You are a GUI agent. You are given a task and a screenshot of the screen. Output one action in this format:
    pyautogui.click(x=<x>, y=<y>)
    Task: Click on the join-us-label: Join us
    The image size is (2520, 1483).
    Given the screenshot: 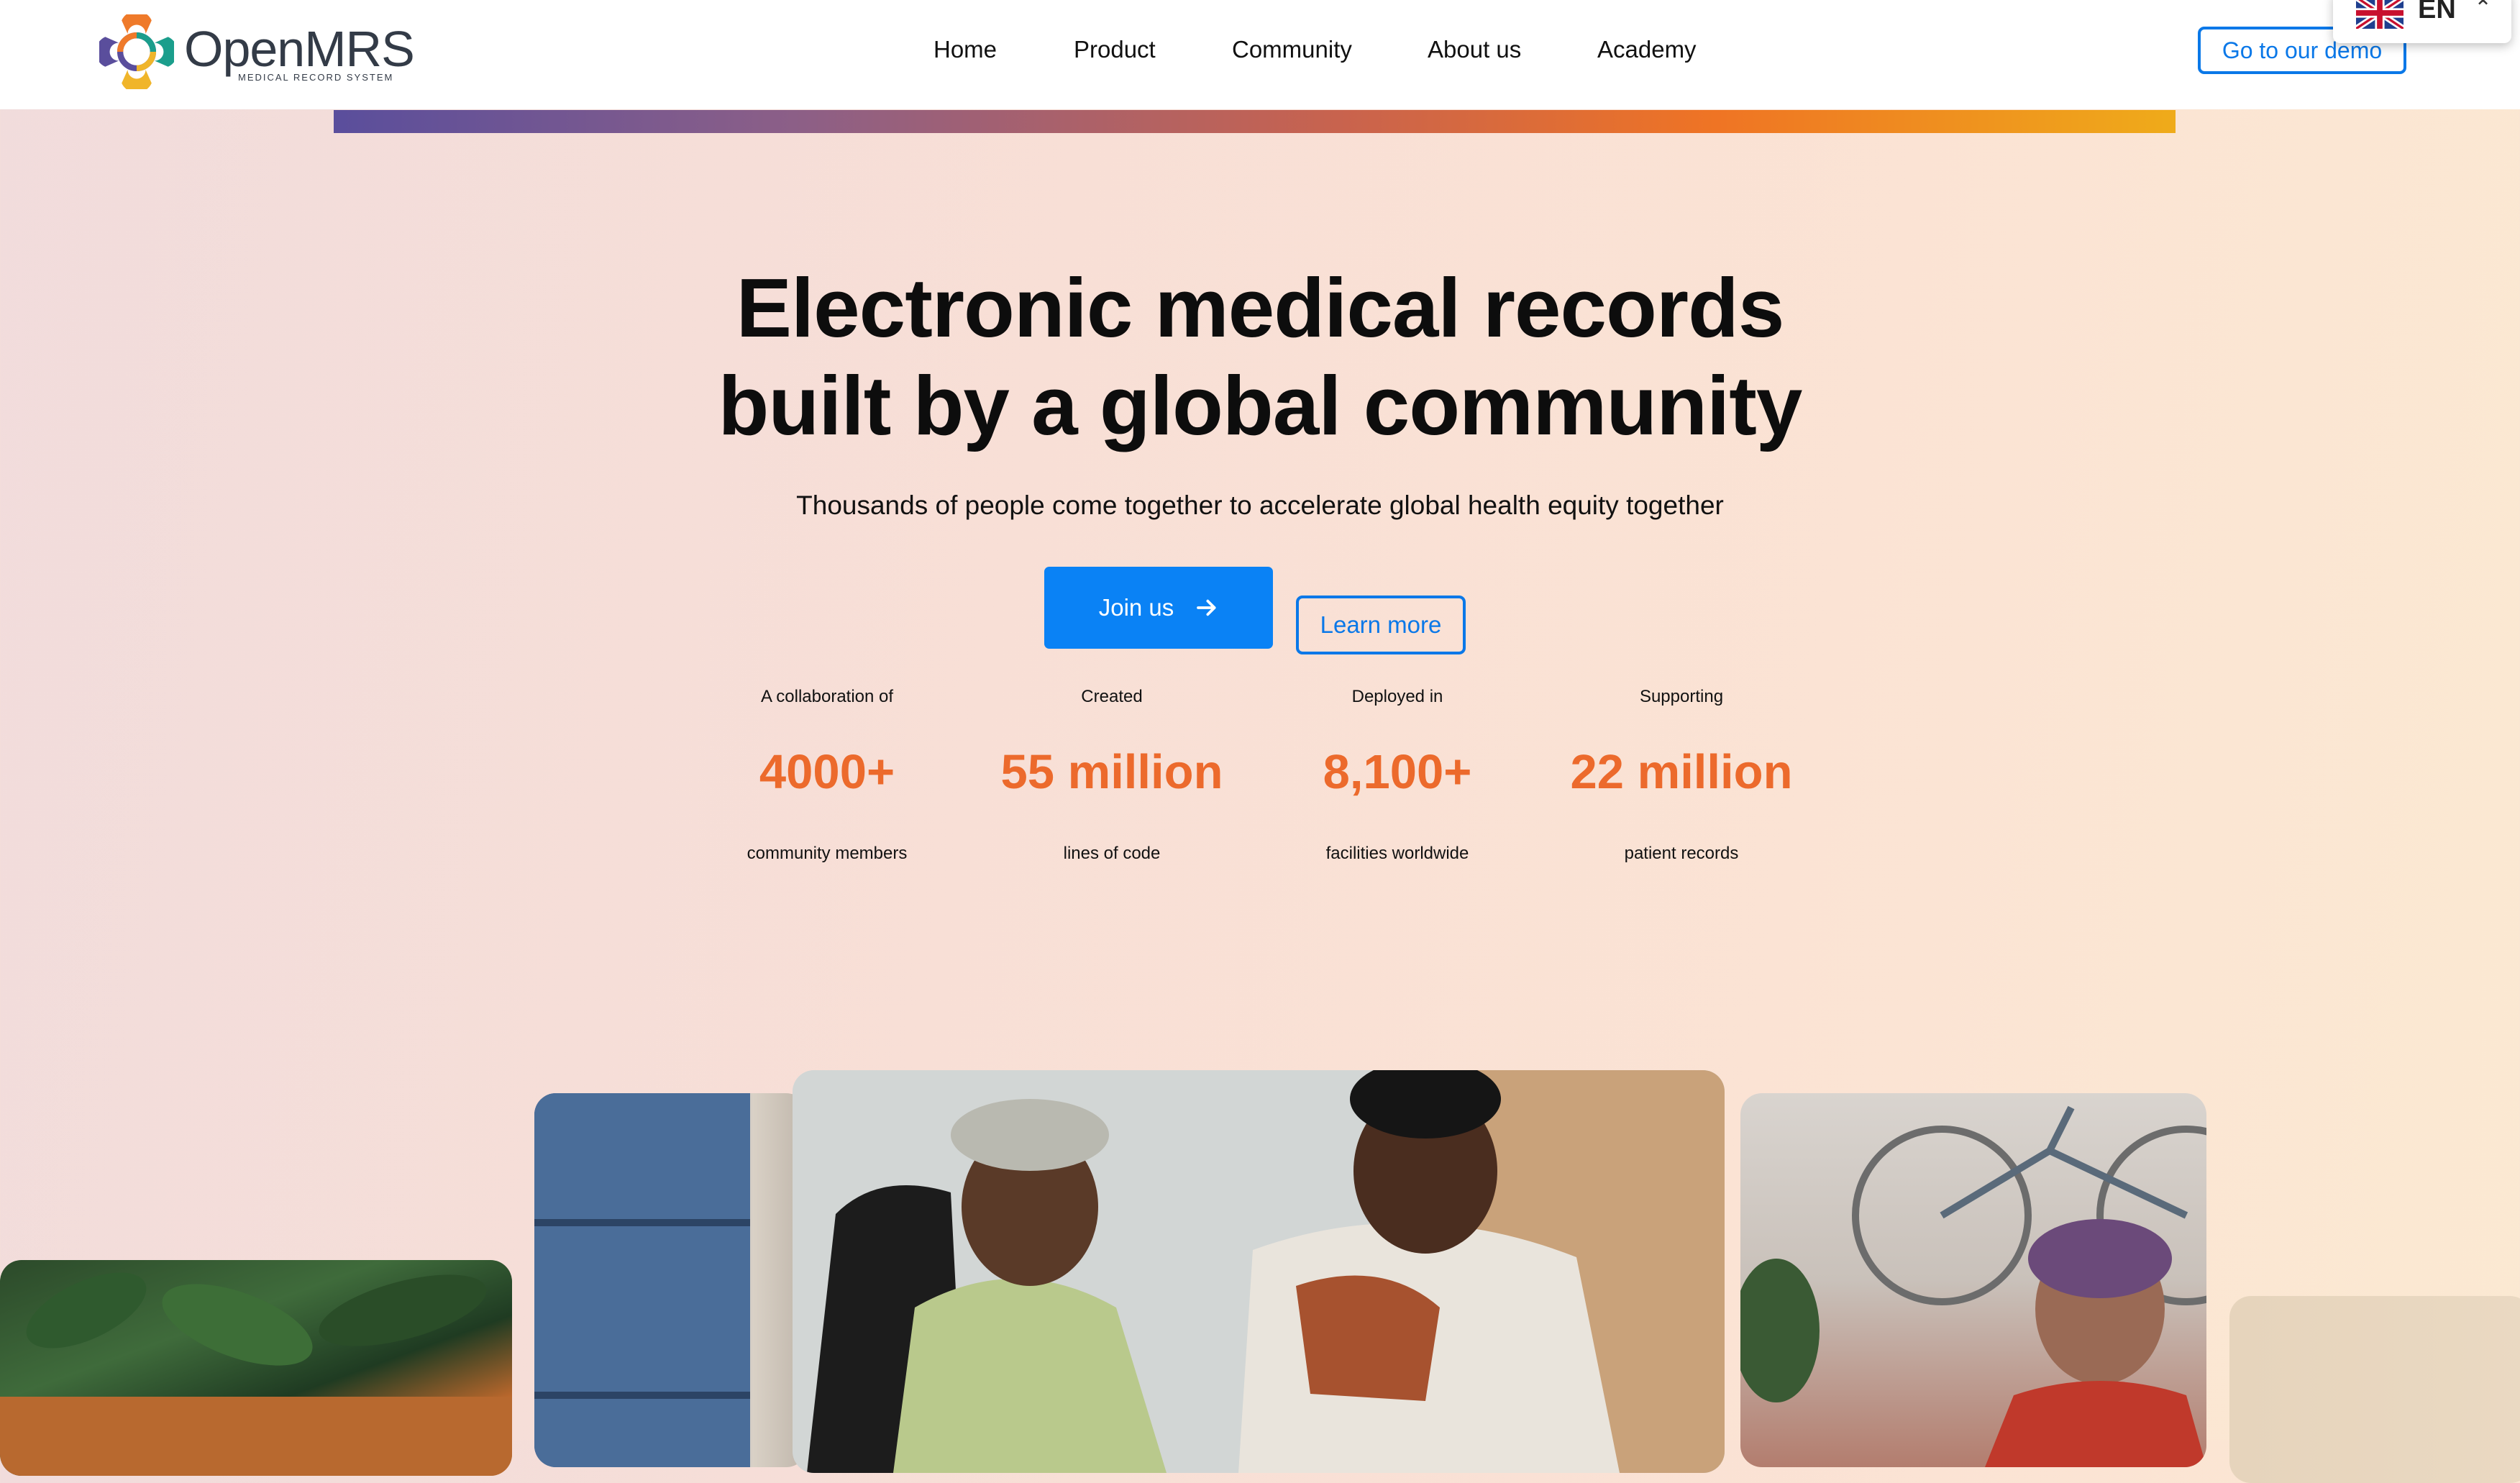 What is the action you would take?
    pyautogui.click(x=1136, y=607)
    